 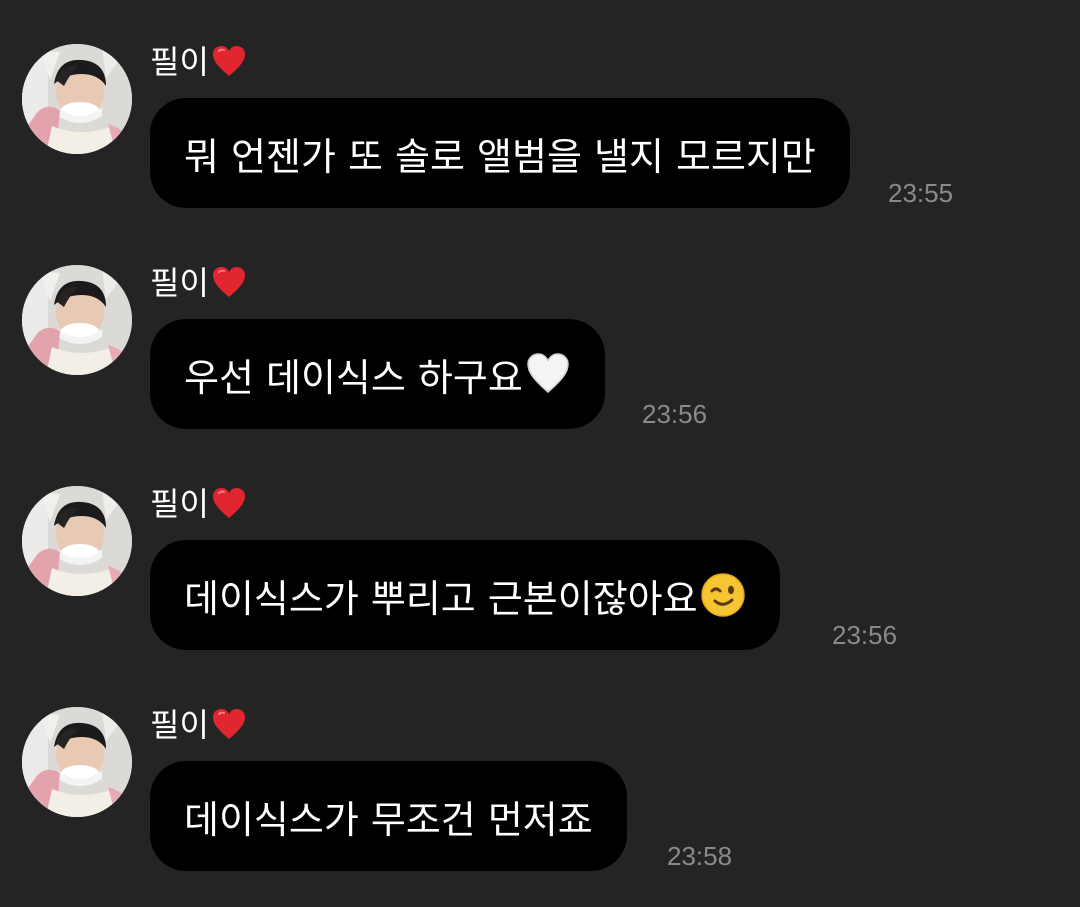 What do you see at coordinates (700, 856) in the screenshot?
I see `message-timestamp: 23:58` at bounding box center [700, 856].